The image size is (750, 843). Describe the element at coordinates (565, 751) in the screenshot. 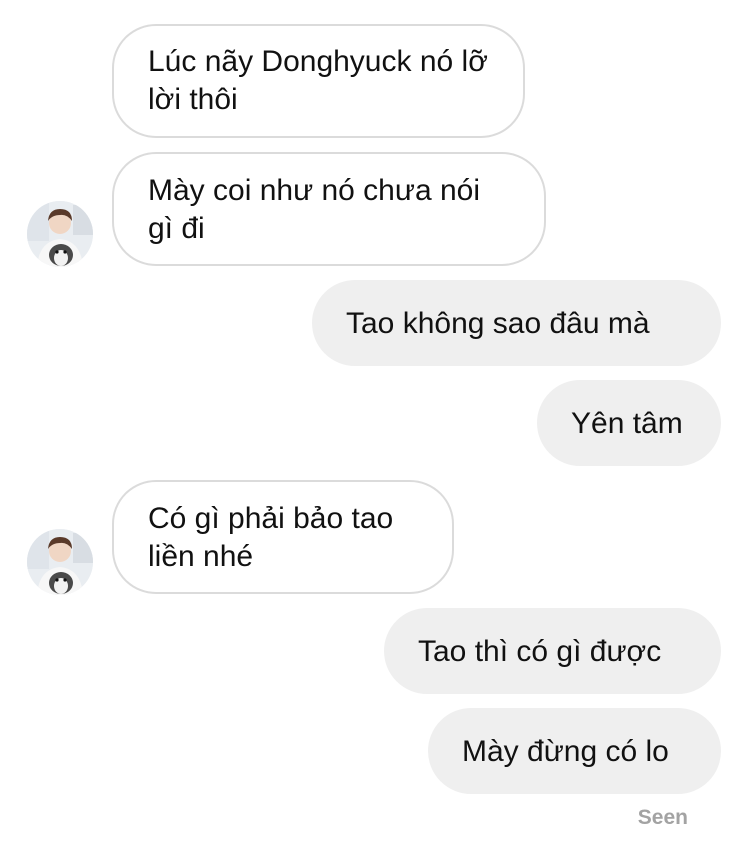

I see `message-text: Mày đừng có lo` at that location.